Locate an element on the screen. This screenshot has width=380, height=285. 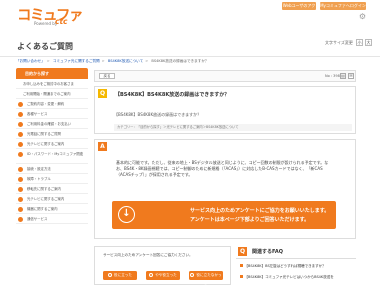
question-category: カテゴリー：「目的から探す」＞光テレビに関するご案内＞BS4K8K放送について is located at coordinates (233, 127).